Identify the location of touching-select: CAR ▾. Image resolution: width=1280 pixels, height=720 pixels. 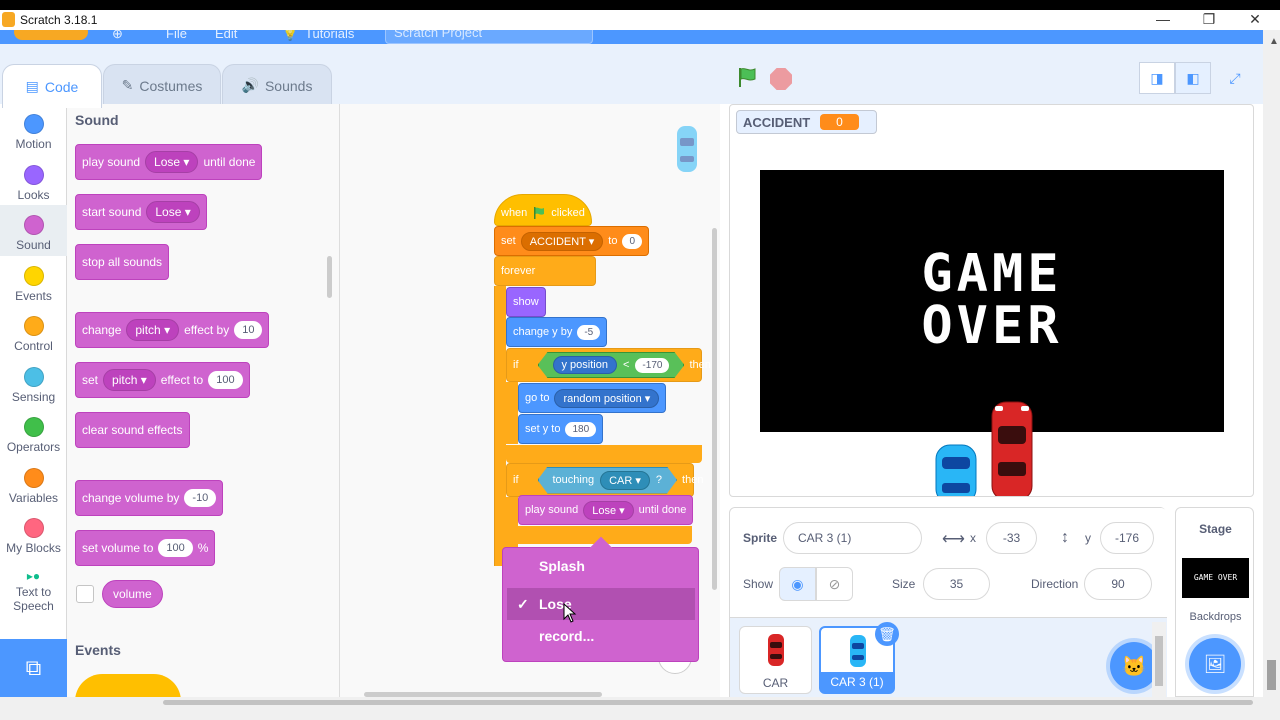
(625, 480).